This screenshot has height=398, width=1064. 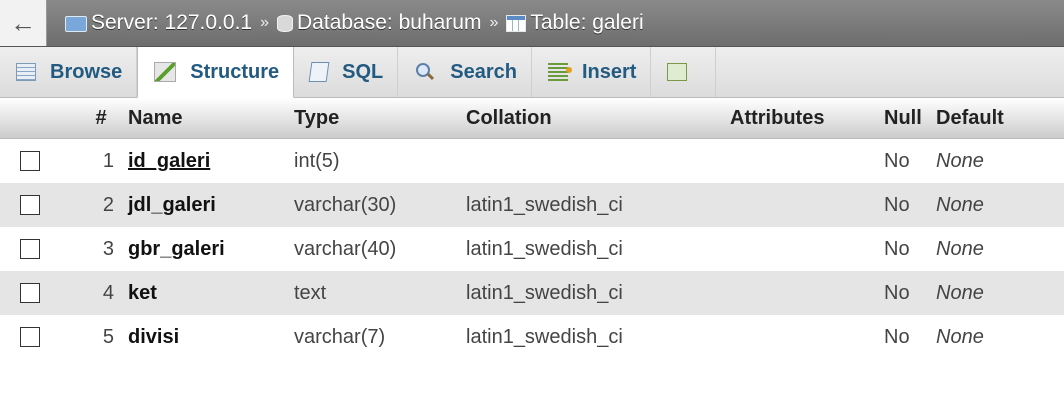 I want to click on database-icon, so click(x=285, y=23).